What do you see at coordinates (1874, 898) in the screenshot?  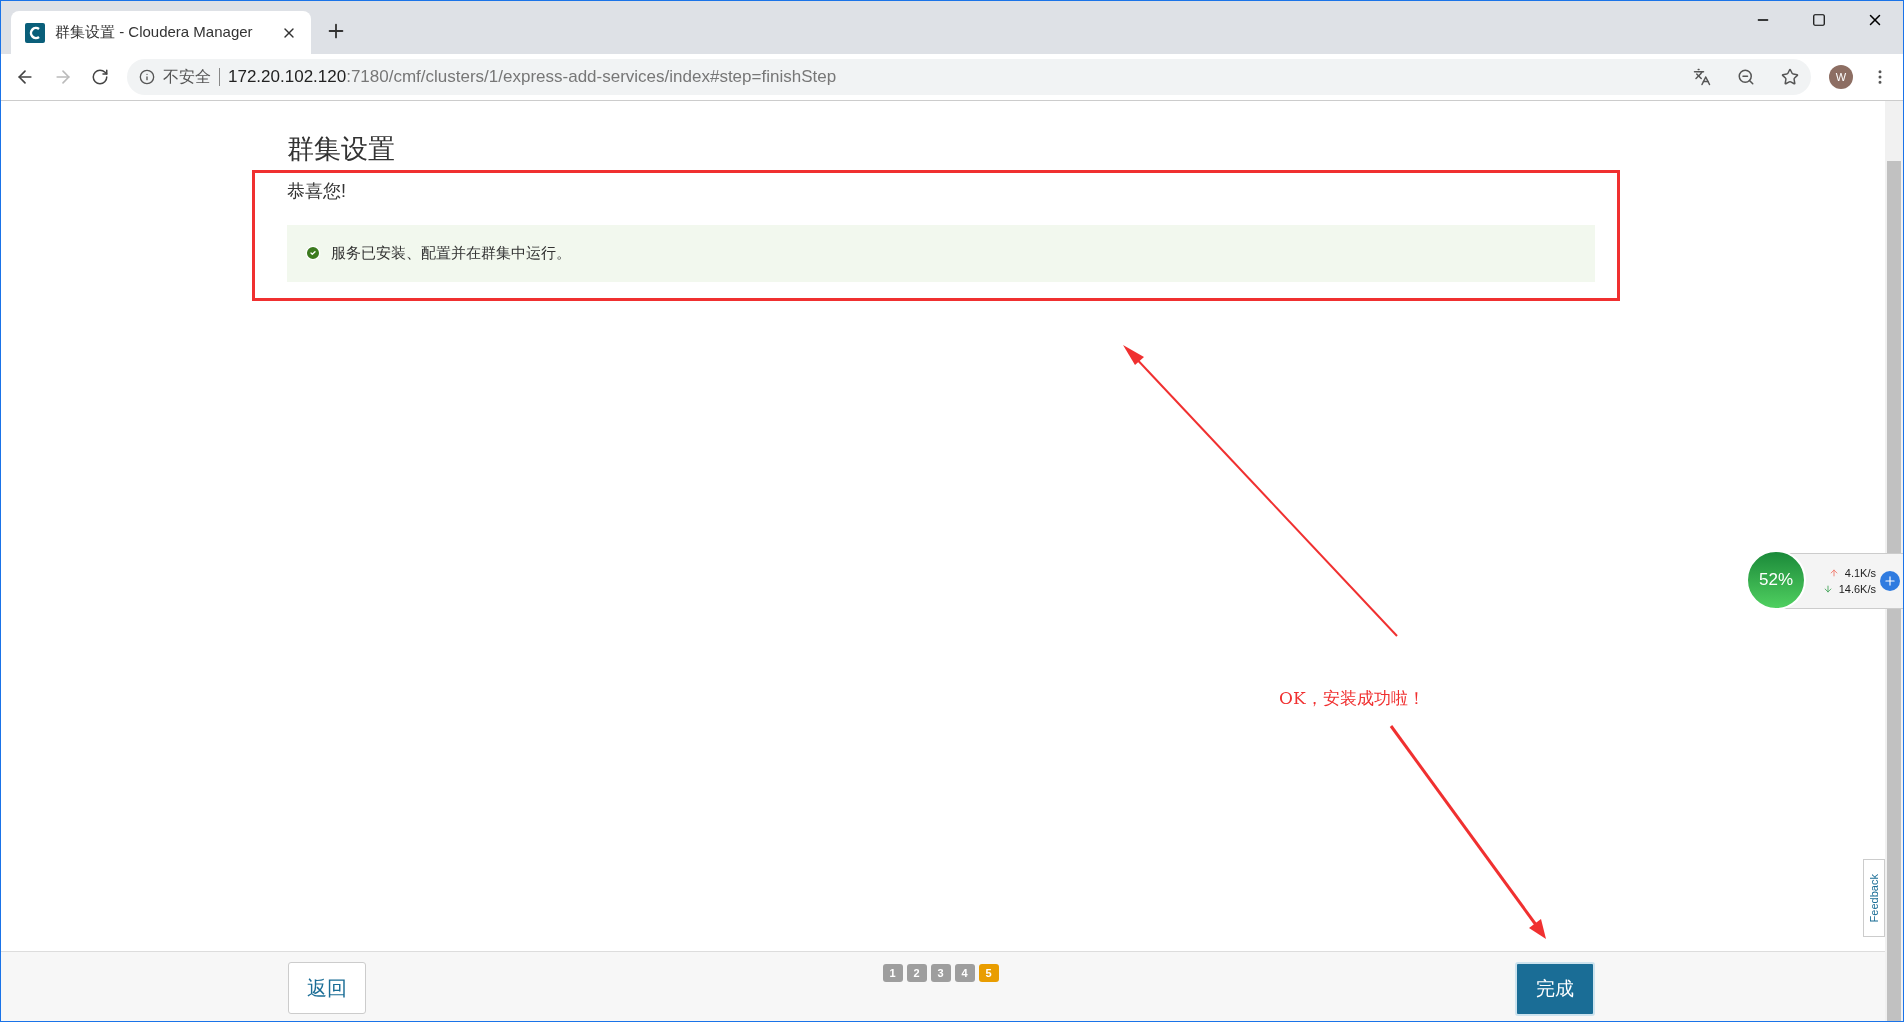 I see `feedback-tab: Feedback` at bounding box center [1874, 898].